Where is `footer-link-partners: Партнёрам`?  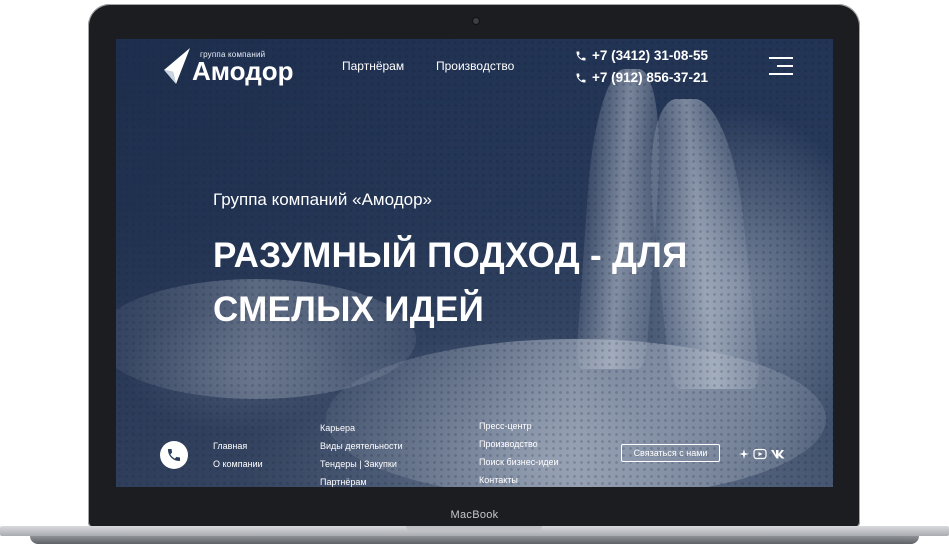
footer-link-partners: Партнёрам is located at coordinates (343, 482).